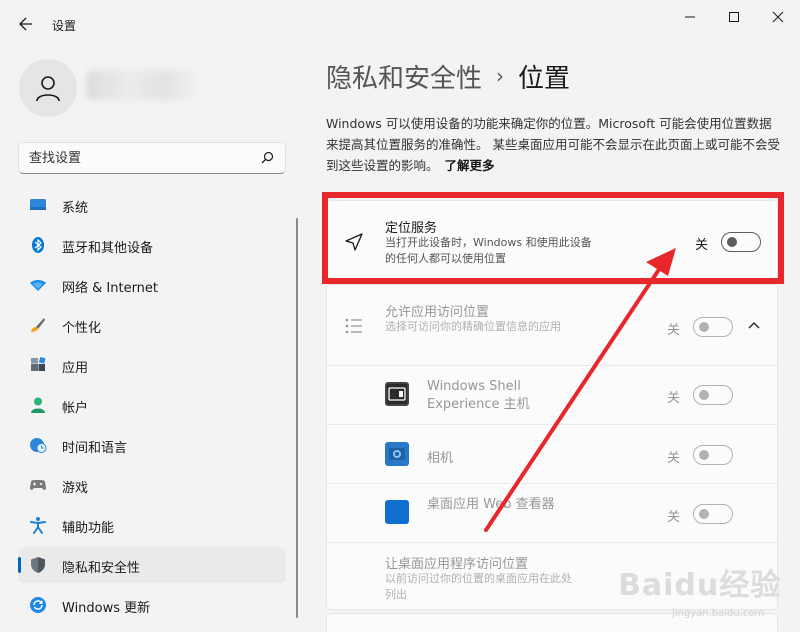  I want to click on watermark-url: jingyan.baidu.com, so click(718, 613).